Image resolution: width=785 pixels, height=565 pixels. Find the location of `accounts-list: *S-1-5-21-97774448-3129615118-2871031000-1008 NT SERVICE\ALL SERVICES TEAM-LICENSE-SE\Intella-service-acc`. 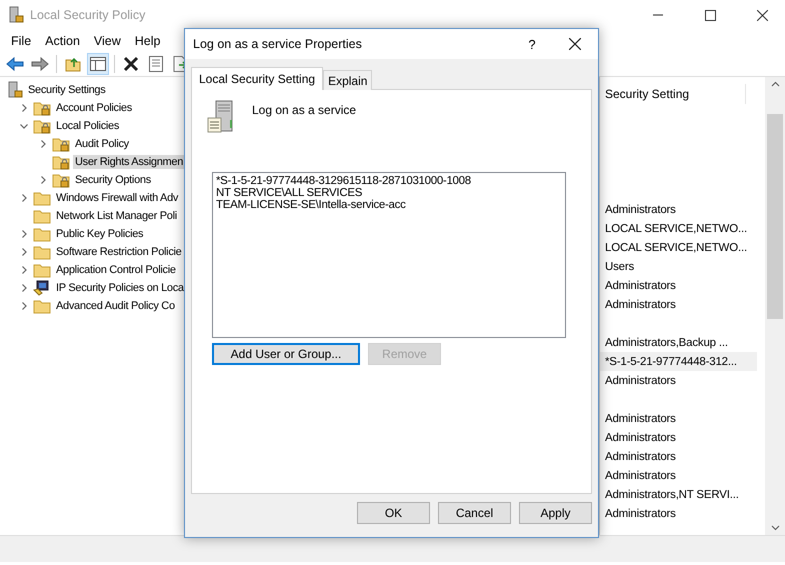

accounts-list: *S-1-5-21-97774448-3129615118-2871031000-1008 NT SERVICE\ALL SERVICES TEAM-LICENSE-SE\Intella-service-acc is located at coordinates (389, 255).